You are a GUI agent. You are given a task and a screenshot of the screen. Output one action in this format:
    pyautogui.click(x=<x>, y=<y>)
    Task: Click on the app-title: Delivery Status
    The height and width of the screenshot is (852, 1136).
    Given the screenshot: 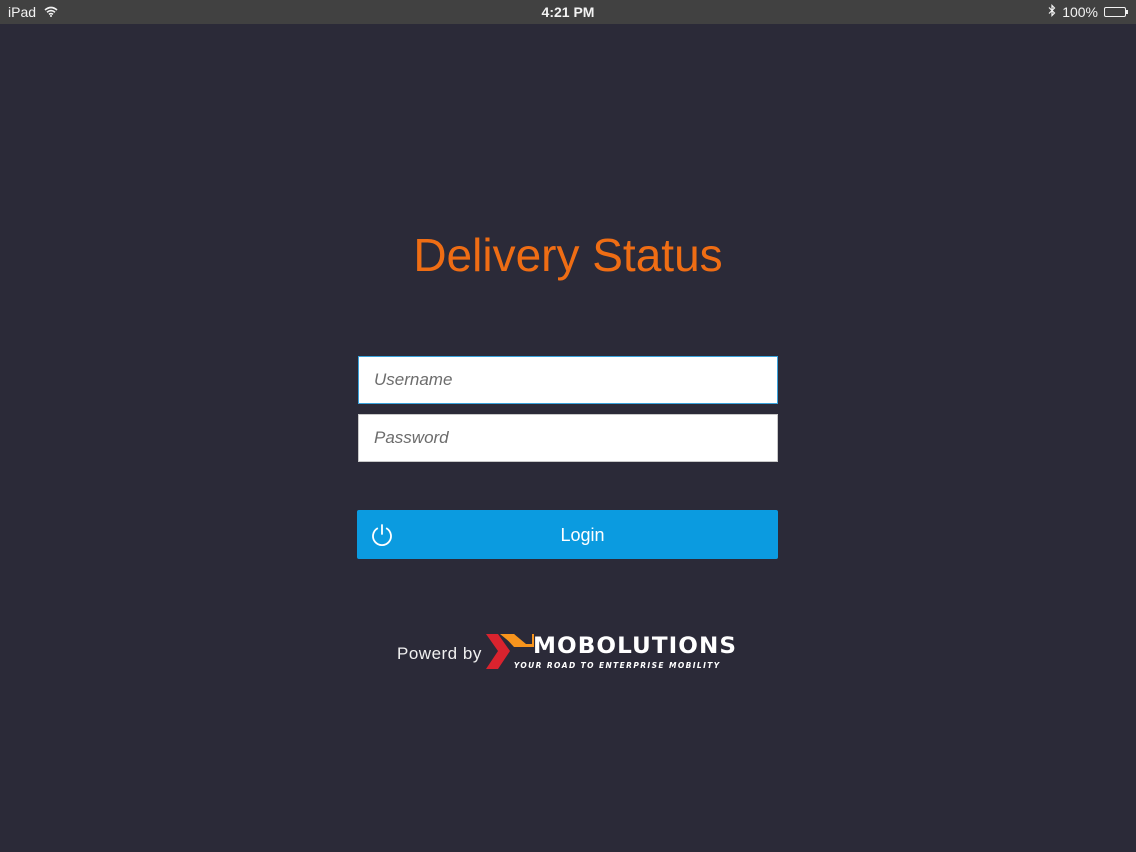 What is the action you would take?
    pyautogui.click(x=568, y=255)
    